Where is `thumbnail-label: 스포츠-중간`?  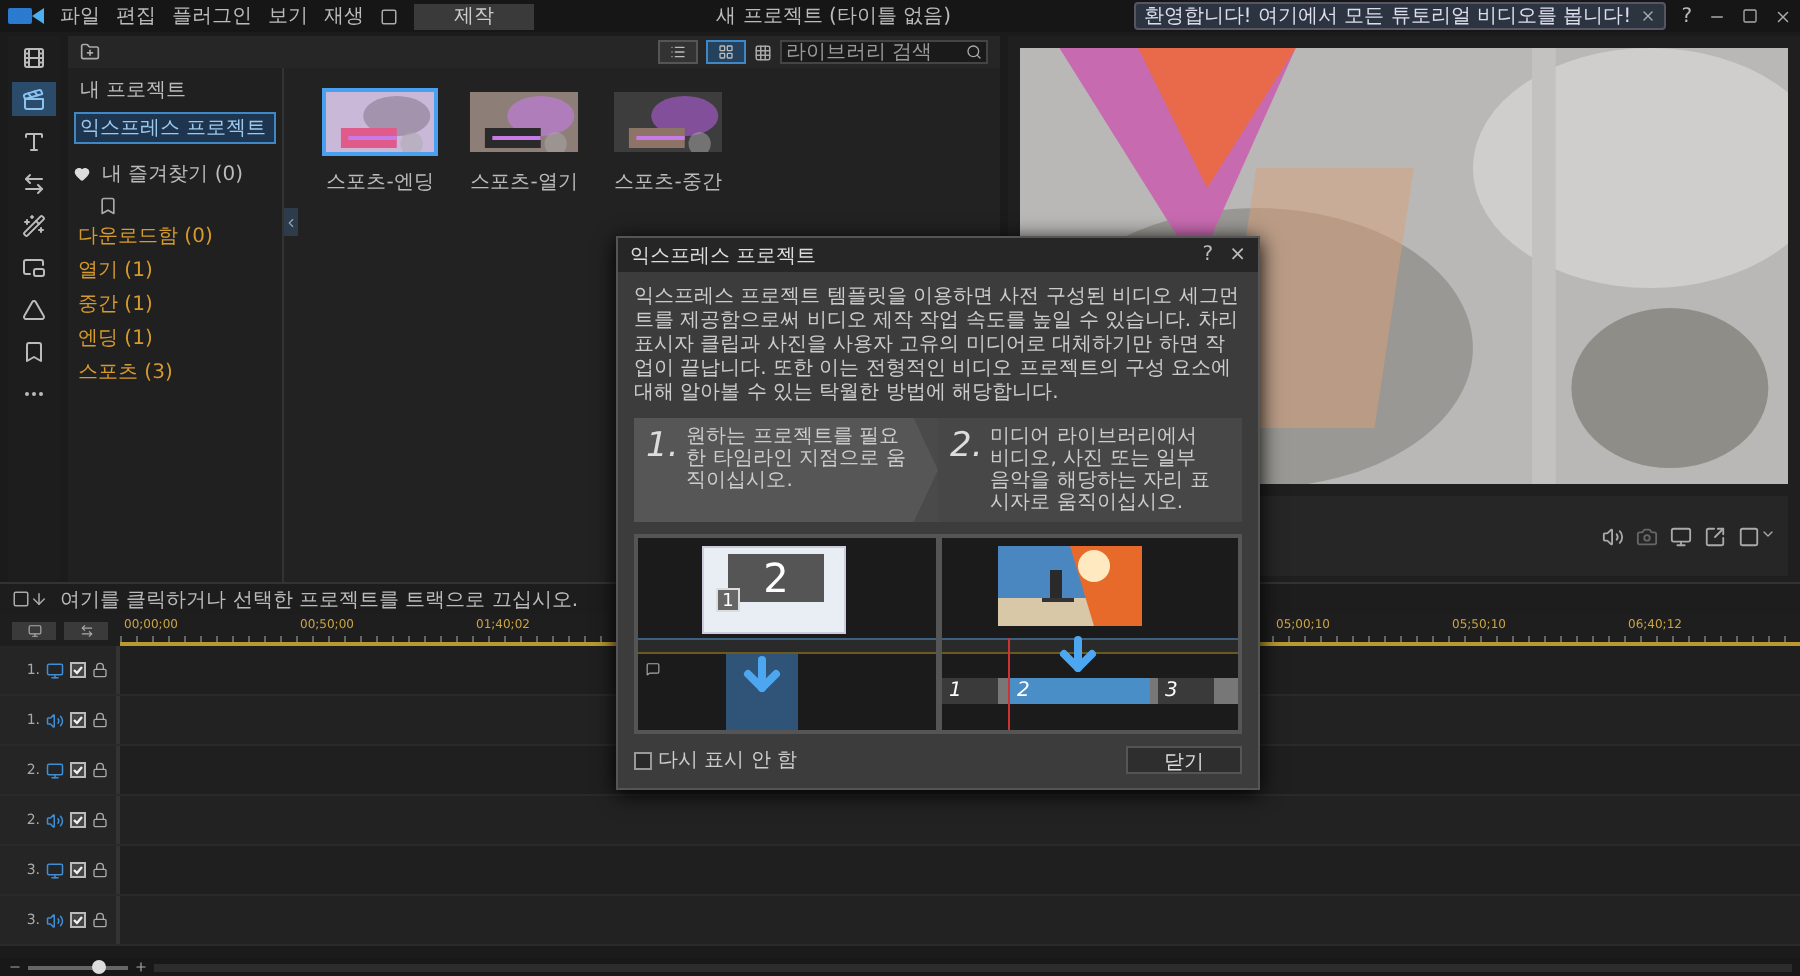 thumbnail-label: 스포츠-중간 is located at coordinates (668, 183).